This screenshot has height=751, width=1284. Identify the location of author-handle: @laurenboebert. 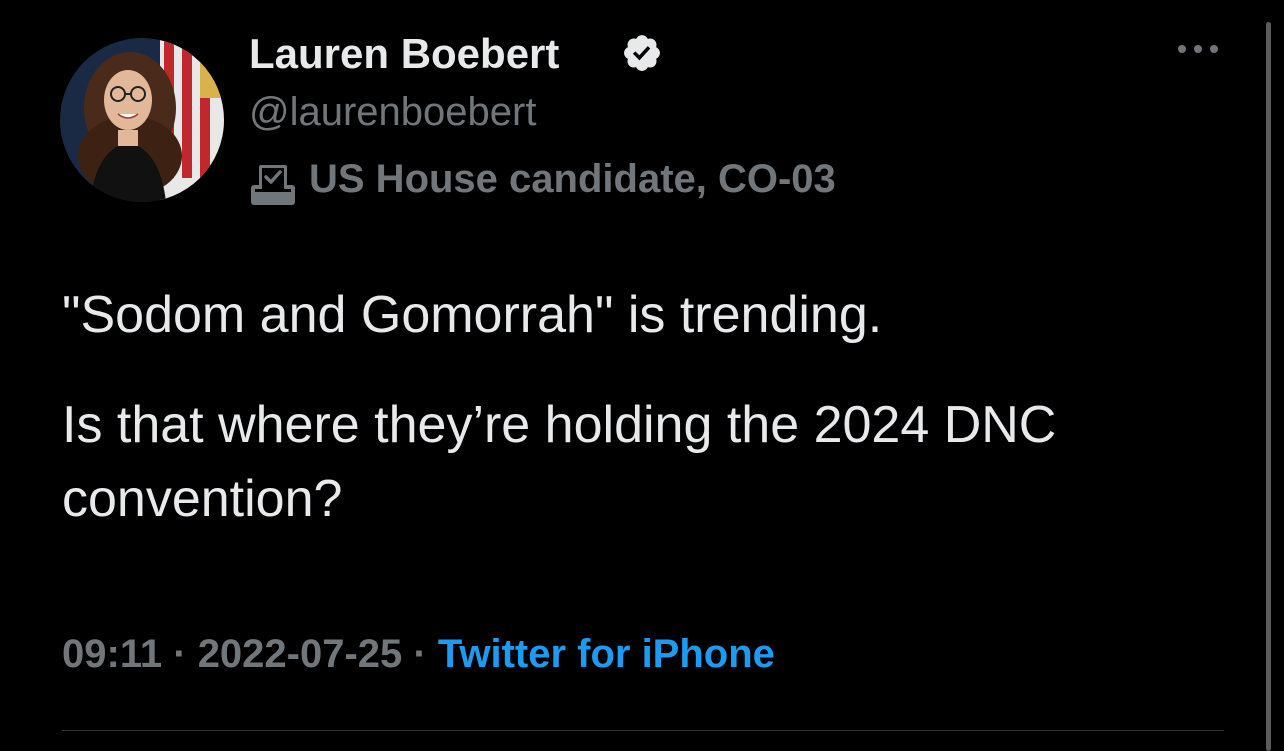
(392, 112).